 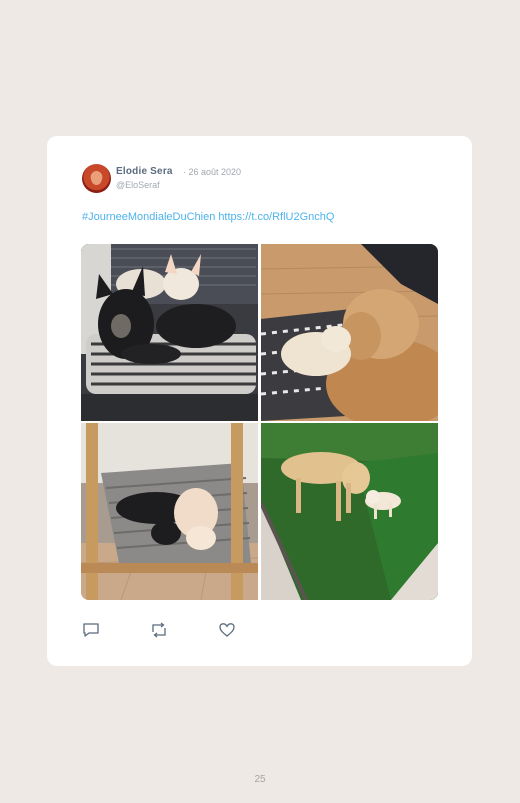 I want to click on url-link: https://t.co/RflU2GnchQ, so click(x=276, y=217).